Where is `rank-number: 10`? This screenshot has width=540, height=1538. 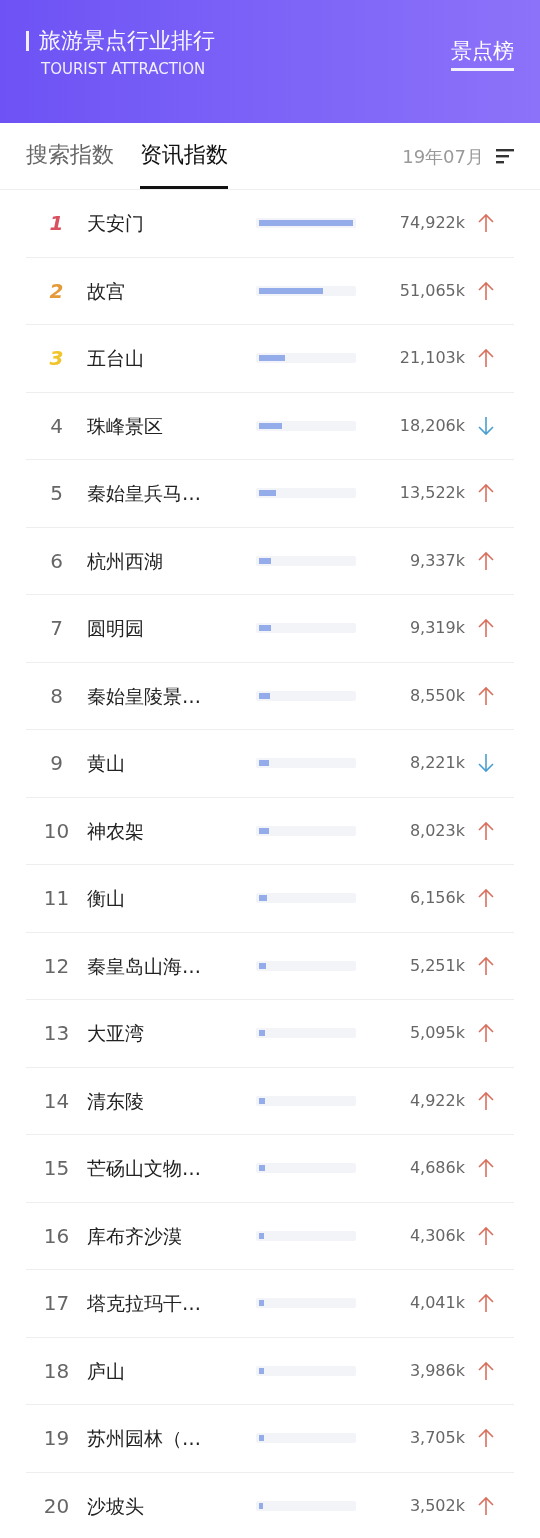 rank-number: 10 is located at coordinates (56, 831).